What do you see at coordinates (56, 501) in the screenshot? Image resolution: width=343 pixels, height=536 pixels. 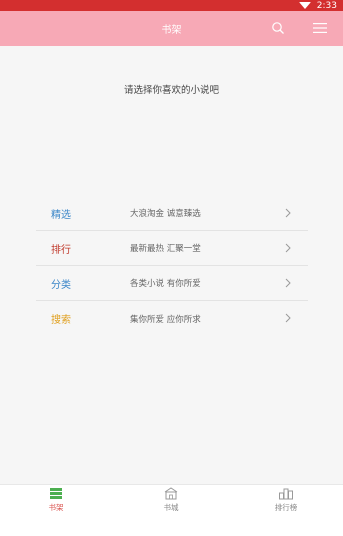 I see `tab-bookshelf: 书架` at bounding box center [56, 501].